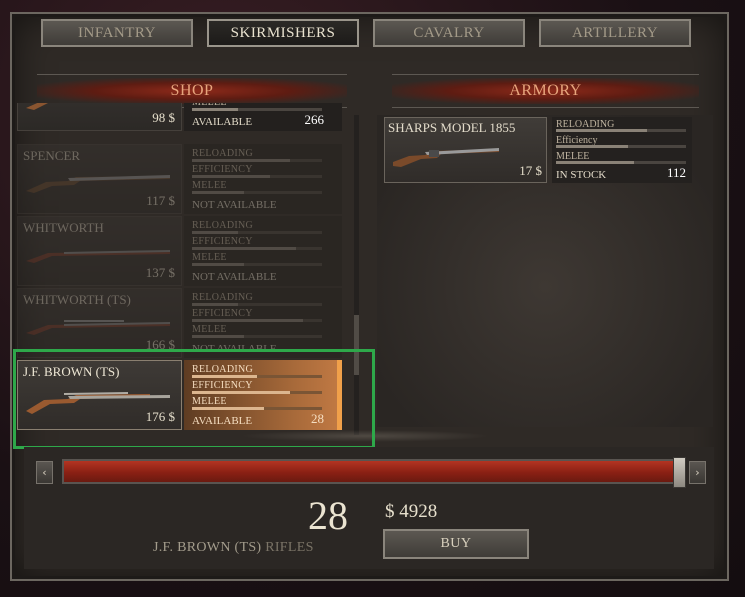  What do you see at coordinates (449, 33) in the screenshot?
I see `tab-cavalry: CAVALRY` at bounding box center [449, 33].